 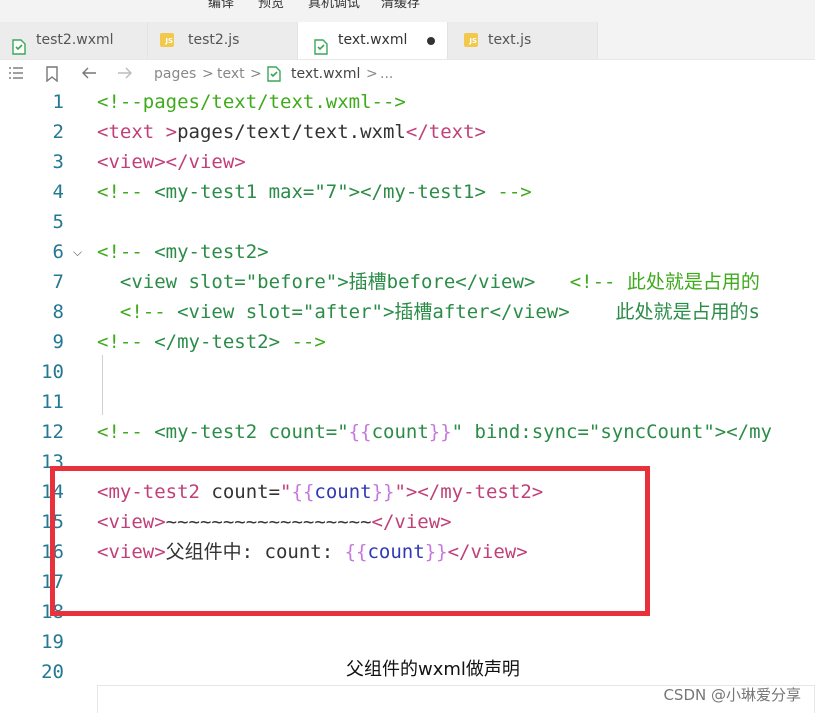 What do you see at coordinates (58, 342) in the screenshot?
I see `line-number: 9` at bounding box center [58, 342].